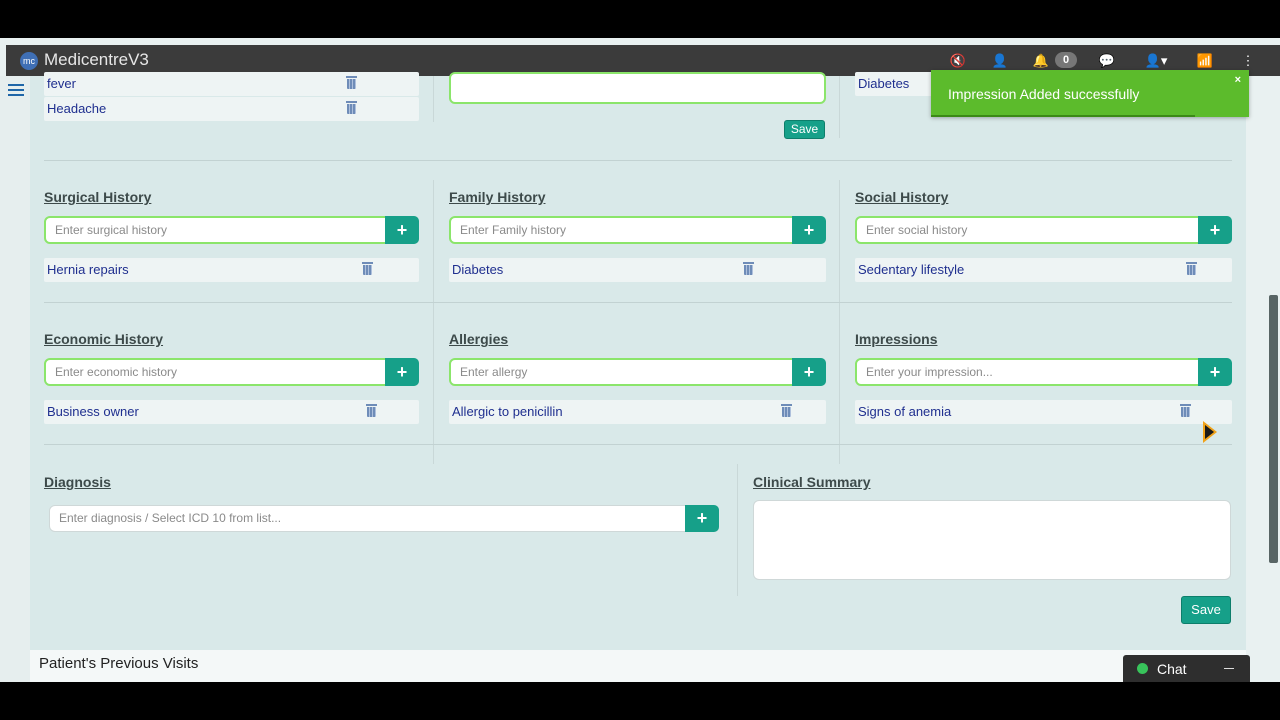 The image size is (1280, 720). I want to click on impression-input, so click(1027, 372).